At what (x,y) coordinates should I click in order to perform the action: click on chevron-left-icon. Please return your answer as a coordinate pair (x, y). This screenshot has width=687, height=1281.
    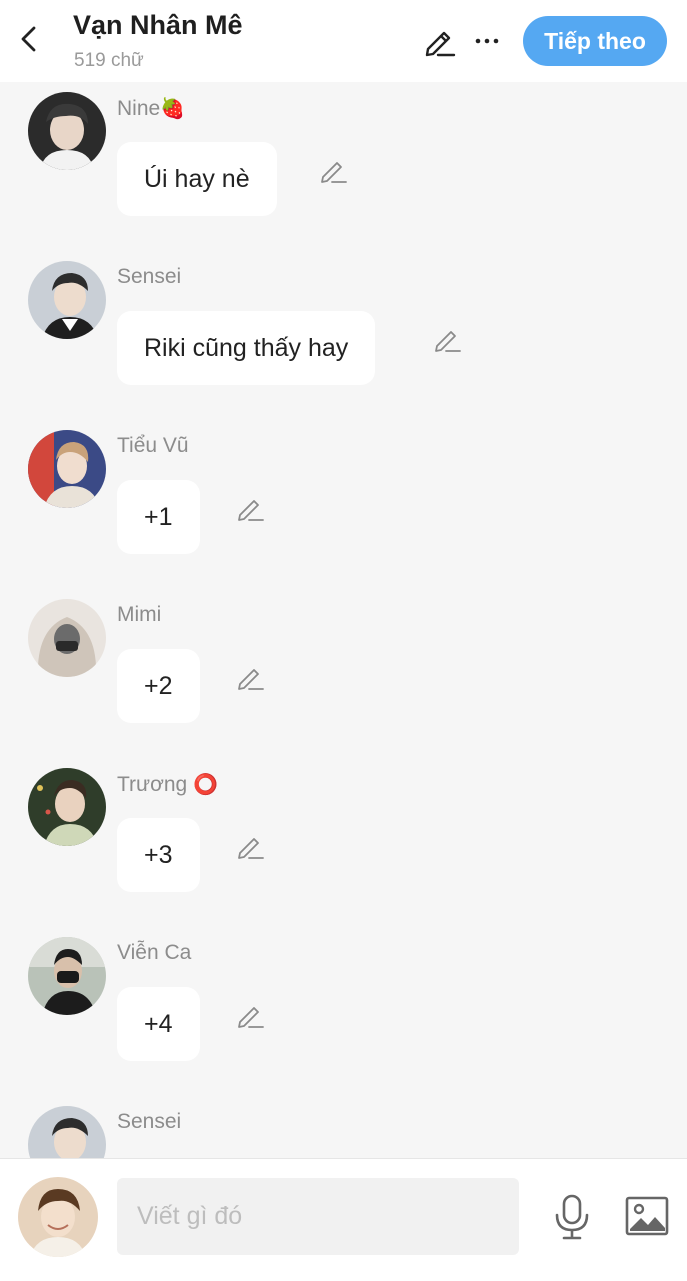
    Looking at the image, I should click on (28, 39).